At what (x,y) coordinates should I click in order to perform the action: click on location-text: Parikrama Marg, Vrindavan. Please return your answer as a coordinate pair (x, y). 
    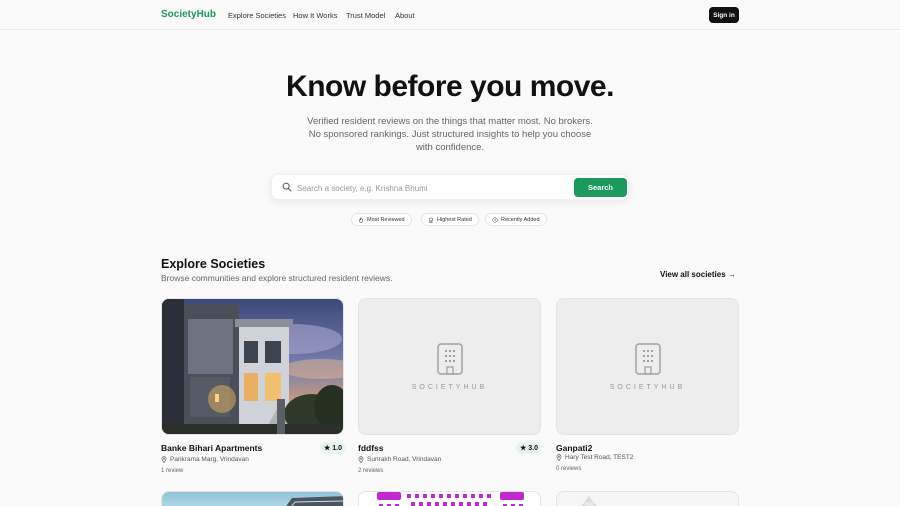
    Looking at the image, I should click on (209, 459).